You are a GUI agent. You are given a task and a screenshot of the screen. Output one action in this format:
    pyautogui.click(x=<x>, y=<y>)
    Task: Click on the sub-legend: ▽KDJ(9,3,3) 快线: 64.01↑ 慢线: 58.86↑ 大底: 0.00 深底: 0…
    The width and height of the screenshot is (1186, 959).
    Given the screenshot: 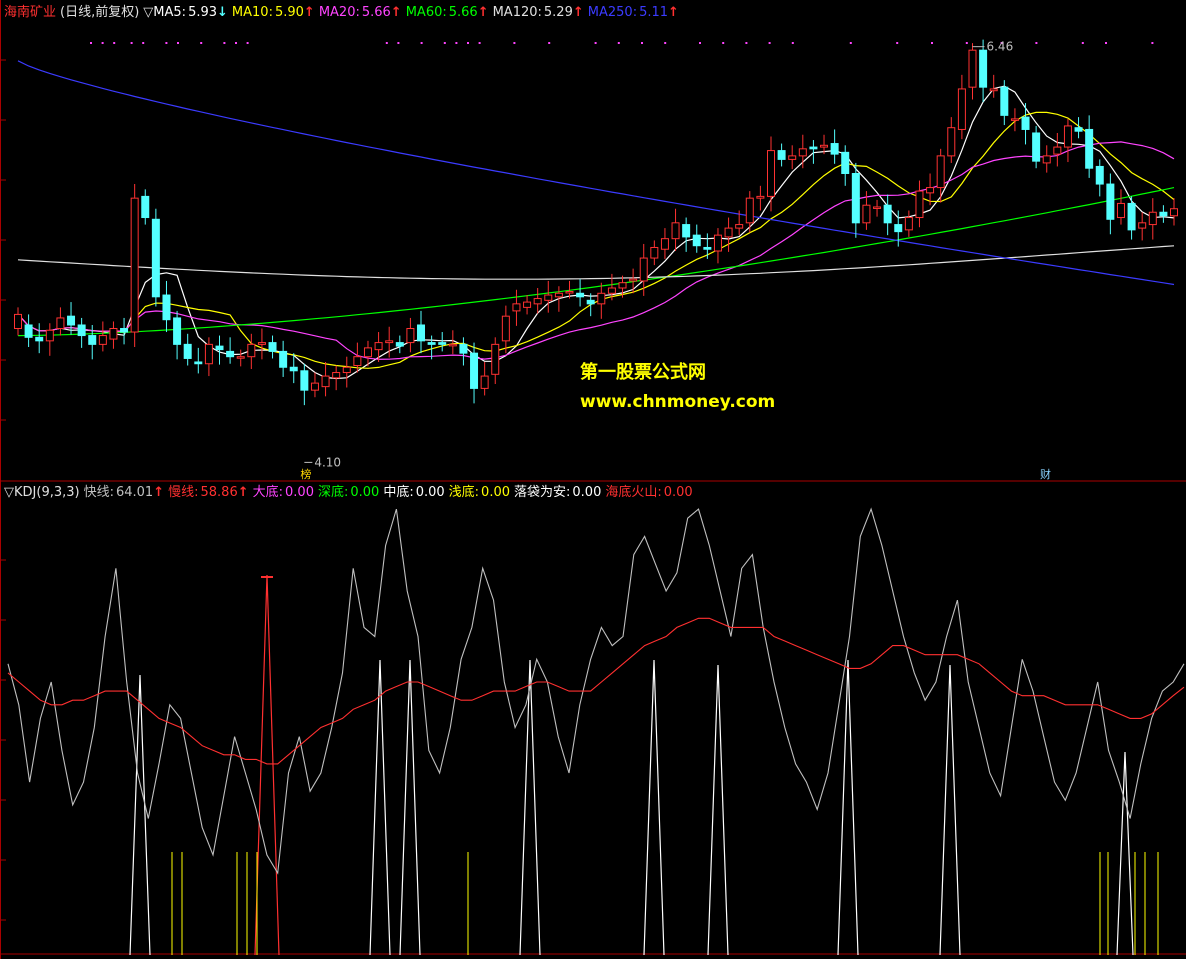 What is the action you would take?
    pyautogui.click(x=352, y=493)
    